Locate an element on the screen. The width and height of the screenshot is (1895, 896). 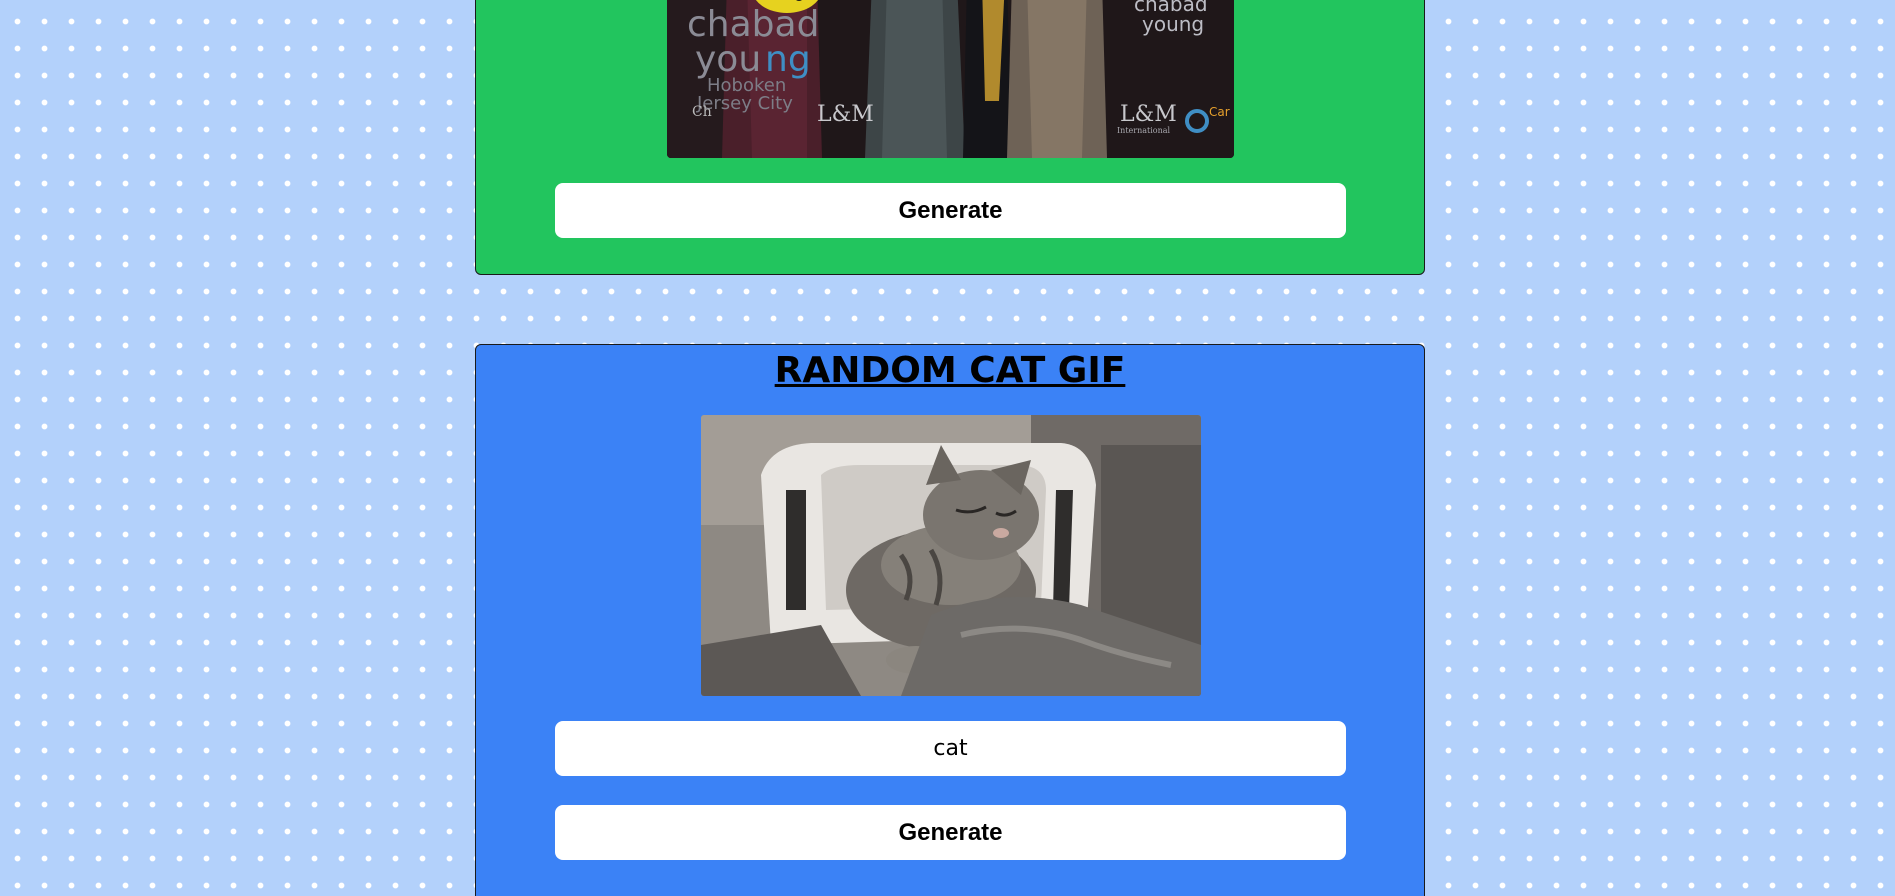
svg-text: you is located at coordinates (728, 59).